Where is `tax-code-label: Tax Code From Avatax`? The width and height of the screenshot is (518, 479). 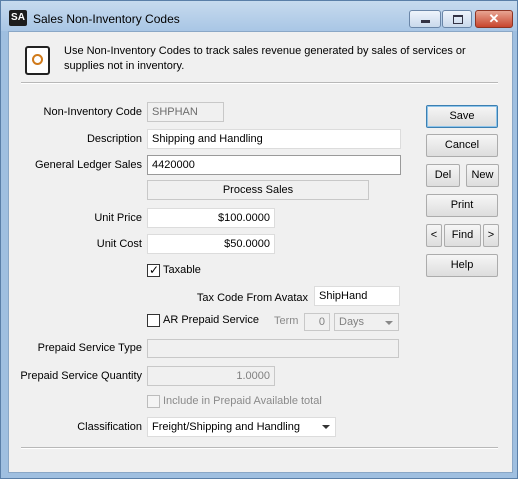 tax-code-label: Tax Code From Avatax is located at coordinates (252, 298).